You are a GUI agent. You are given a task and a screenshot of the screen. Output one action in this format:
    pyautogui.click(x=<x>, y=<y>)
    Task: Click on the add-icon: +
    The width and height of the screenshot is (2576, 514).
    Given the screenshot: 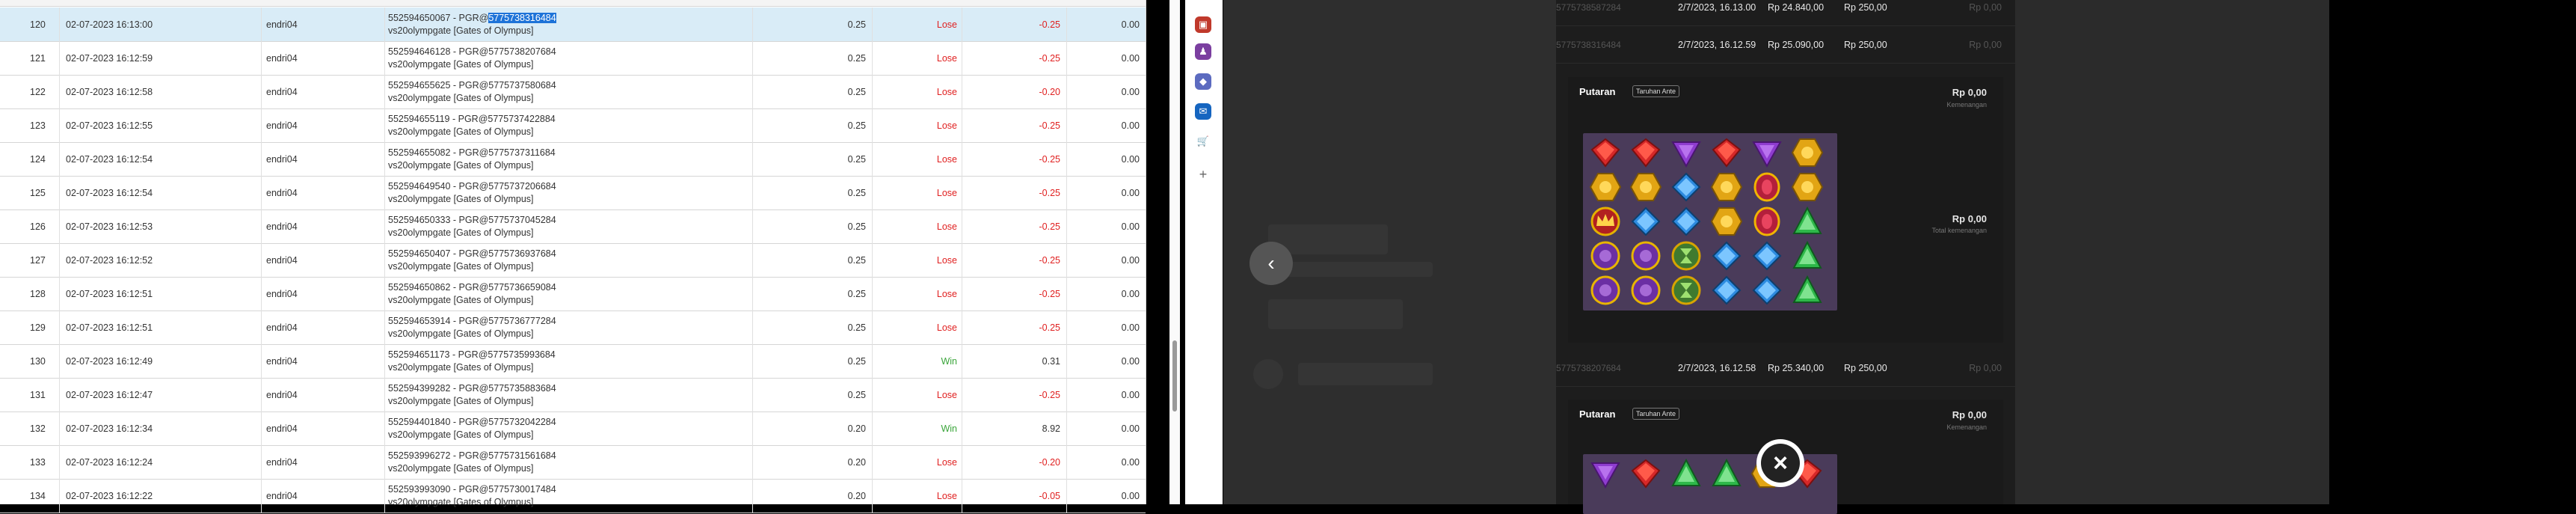 What is the action you would take?
    pyautogui.click(x=1203, y=174)
    